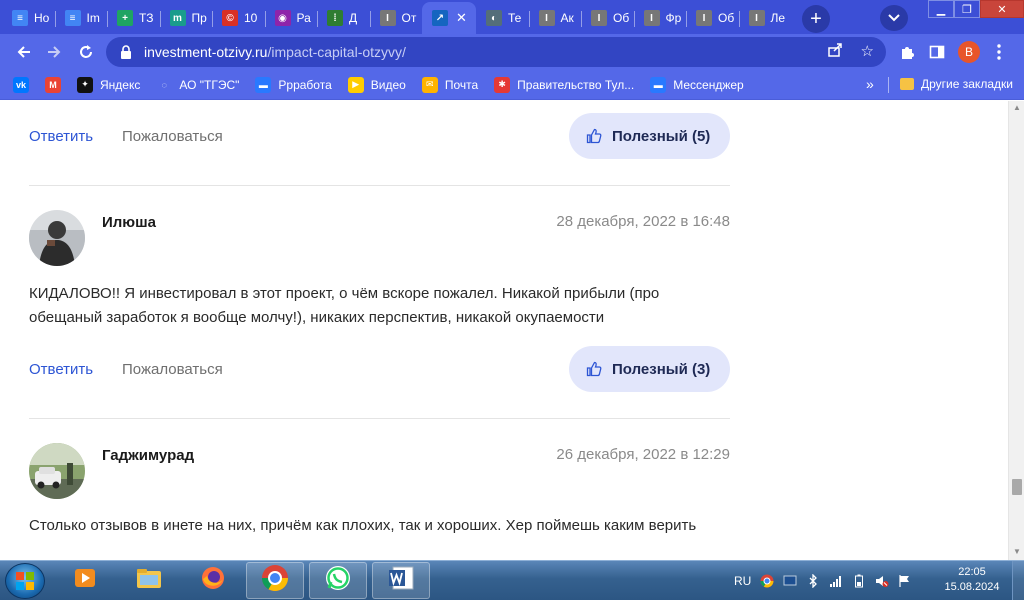 The image size is (1024, 600). I want to click on reload-icon, so click(86, 51).